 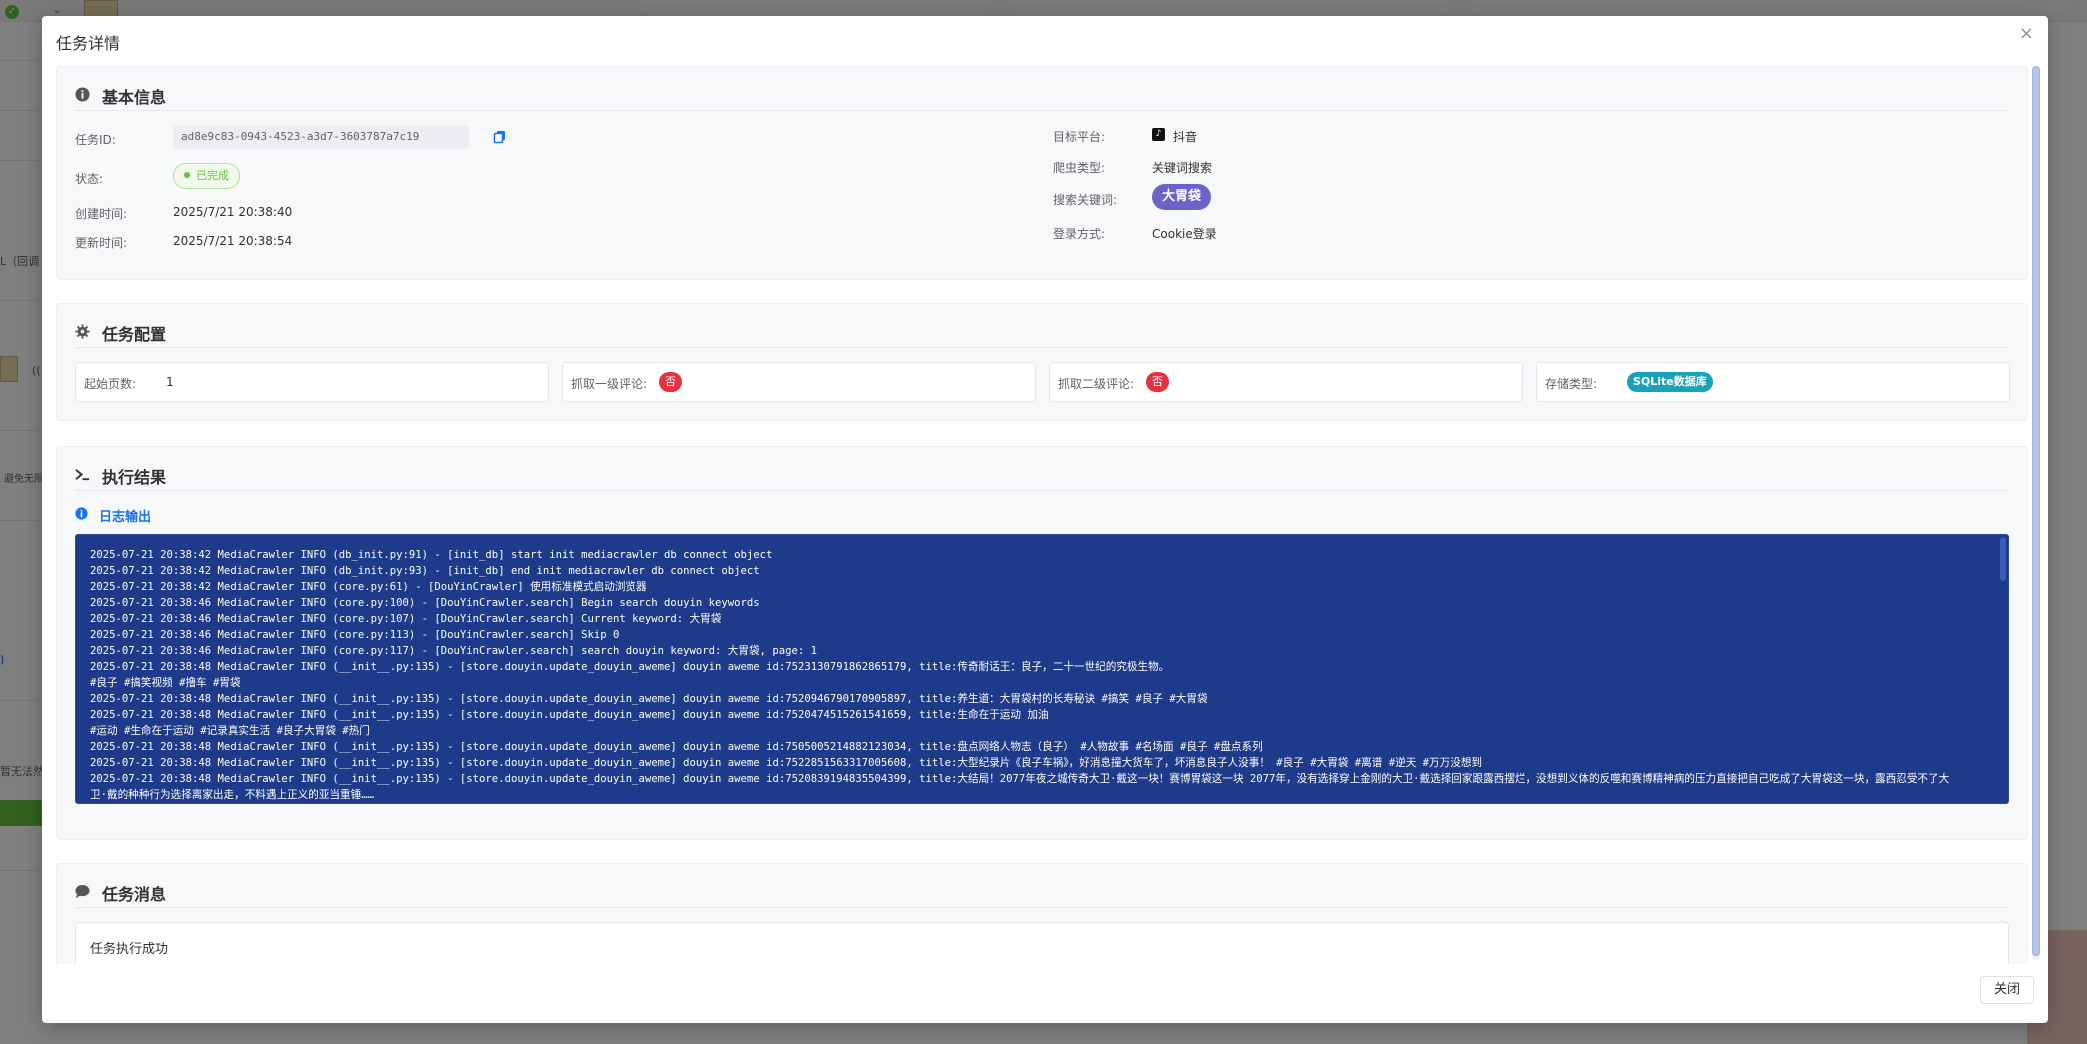 What do you see at coordinates (1042, 96) in the screenshot?
I see `section-header: 基本信息` at bounding box center [1042, 96].